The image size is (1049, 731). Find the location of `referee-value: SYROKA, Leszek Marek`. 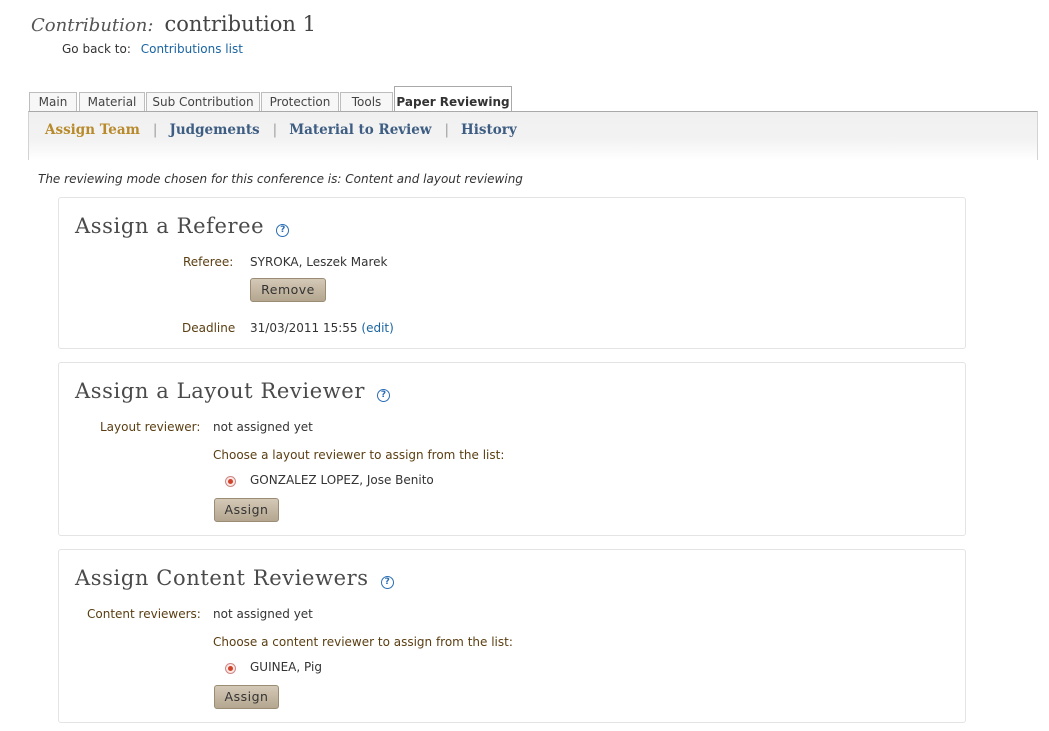

referee-value: SYROKA, Leszek Marek is located at coordinates (319, 262).